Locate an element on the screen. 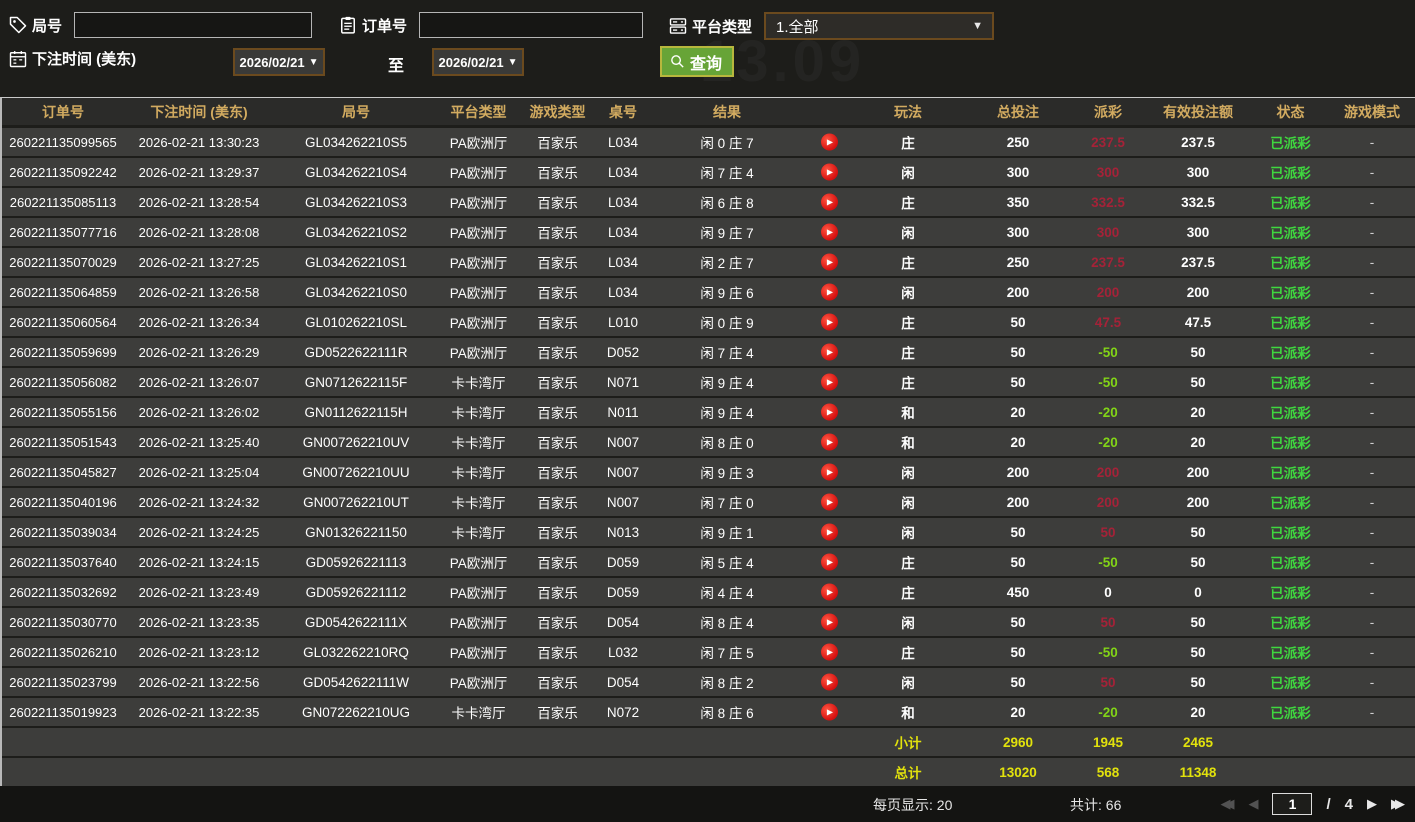 The image size is (1415, 822). date-to-picker: 2026/02/21 ▼ is located at coordinates (478, 62).